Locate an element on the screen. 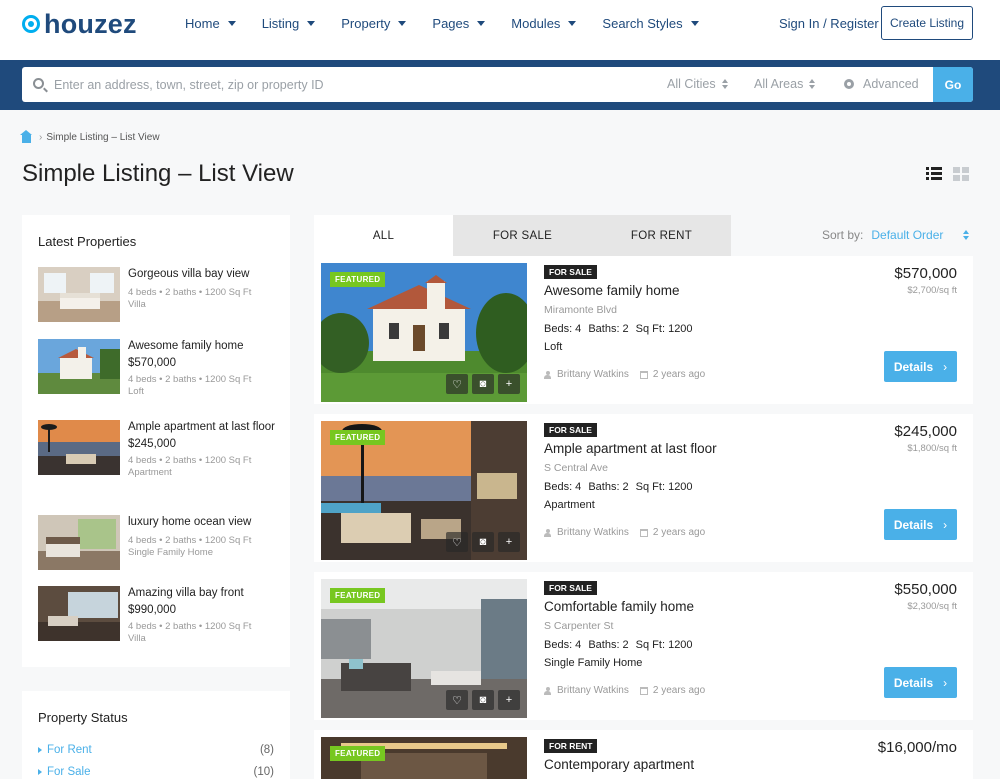 Image resolution: width=1000 pixels, height=779 pixels. listing-title: Awesome family home is located at coordinates (612, 290).